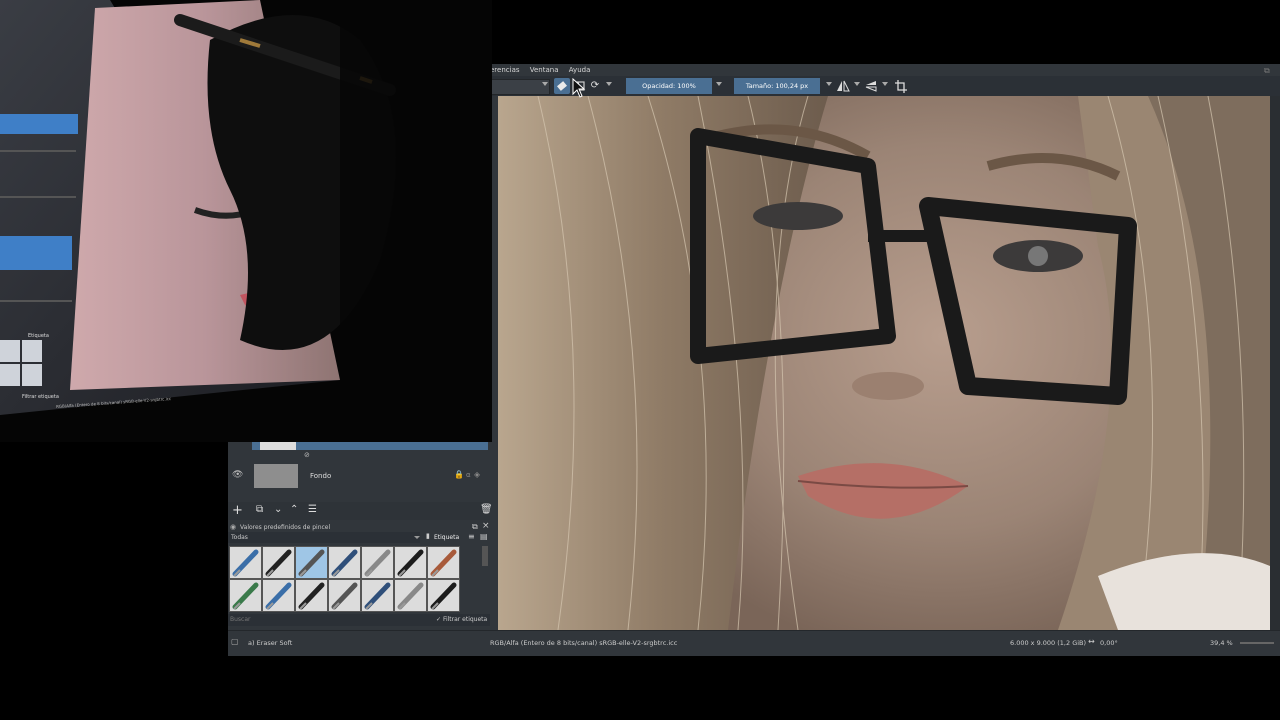 This screenshot has width=1280, height=720. I want to click on brush-icon: ▢, so click(235, 641).